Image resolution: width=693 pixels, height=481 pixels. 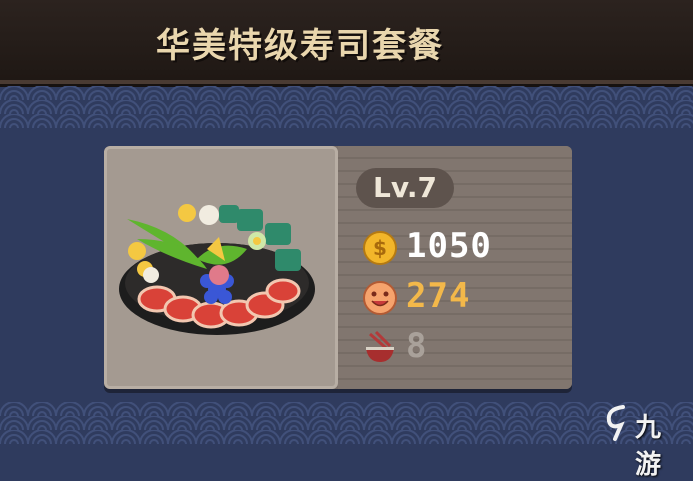 What do you see at coordinates (346, 423) in the screenshot?
I see `wave-pattern-bottom` at bounding box center [346, 423].